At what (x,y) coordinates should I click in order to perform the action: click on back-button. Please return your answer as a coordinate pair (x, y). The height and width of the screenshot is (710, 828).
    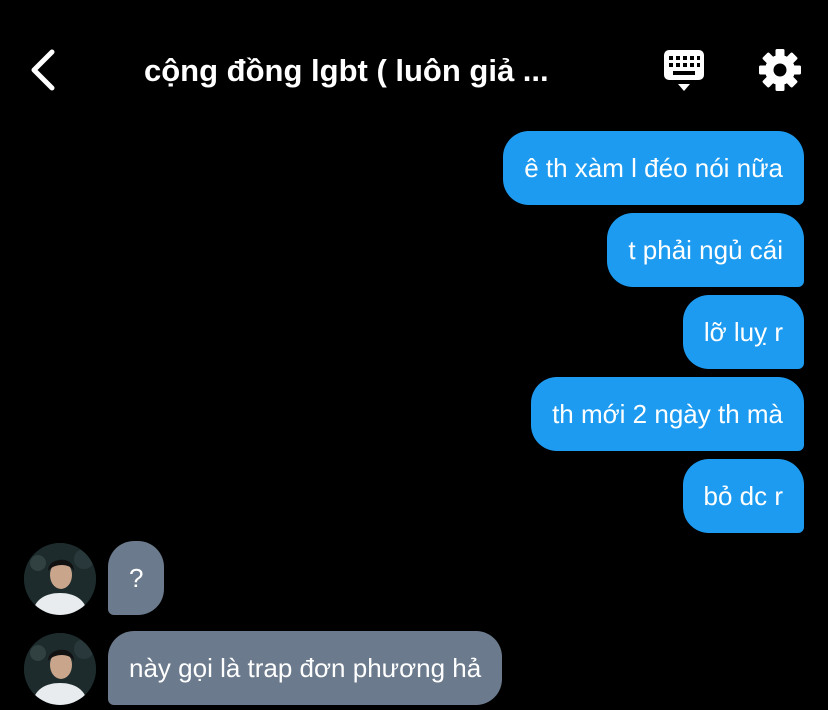
    Looking at the image, I should click on (44, 70).